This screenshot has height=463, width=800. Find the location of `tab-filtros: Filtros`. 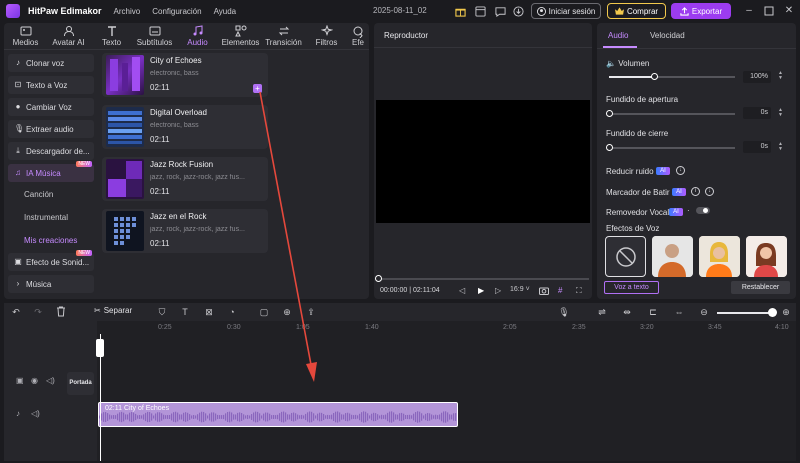

tab-filtros: Filtros is located at coordinates (326, 36).